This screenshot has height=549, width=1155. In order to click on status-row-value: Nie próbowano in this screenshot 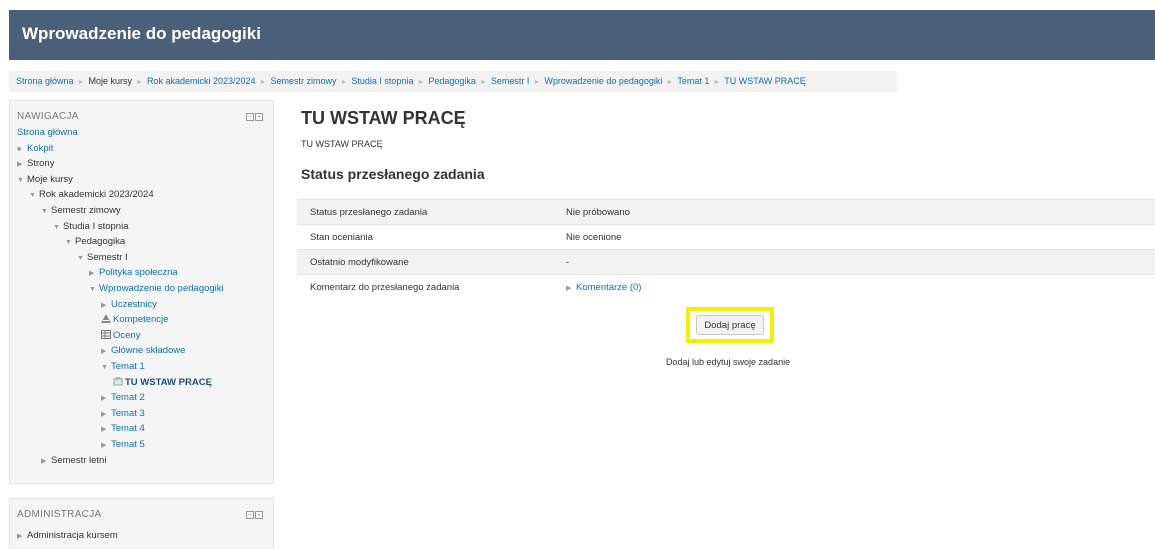, I will do `click(598, 212)`.